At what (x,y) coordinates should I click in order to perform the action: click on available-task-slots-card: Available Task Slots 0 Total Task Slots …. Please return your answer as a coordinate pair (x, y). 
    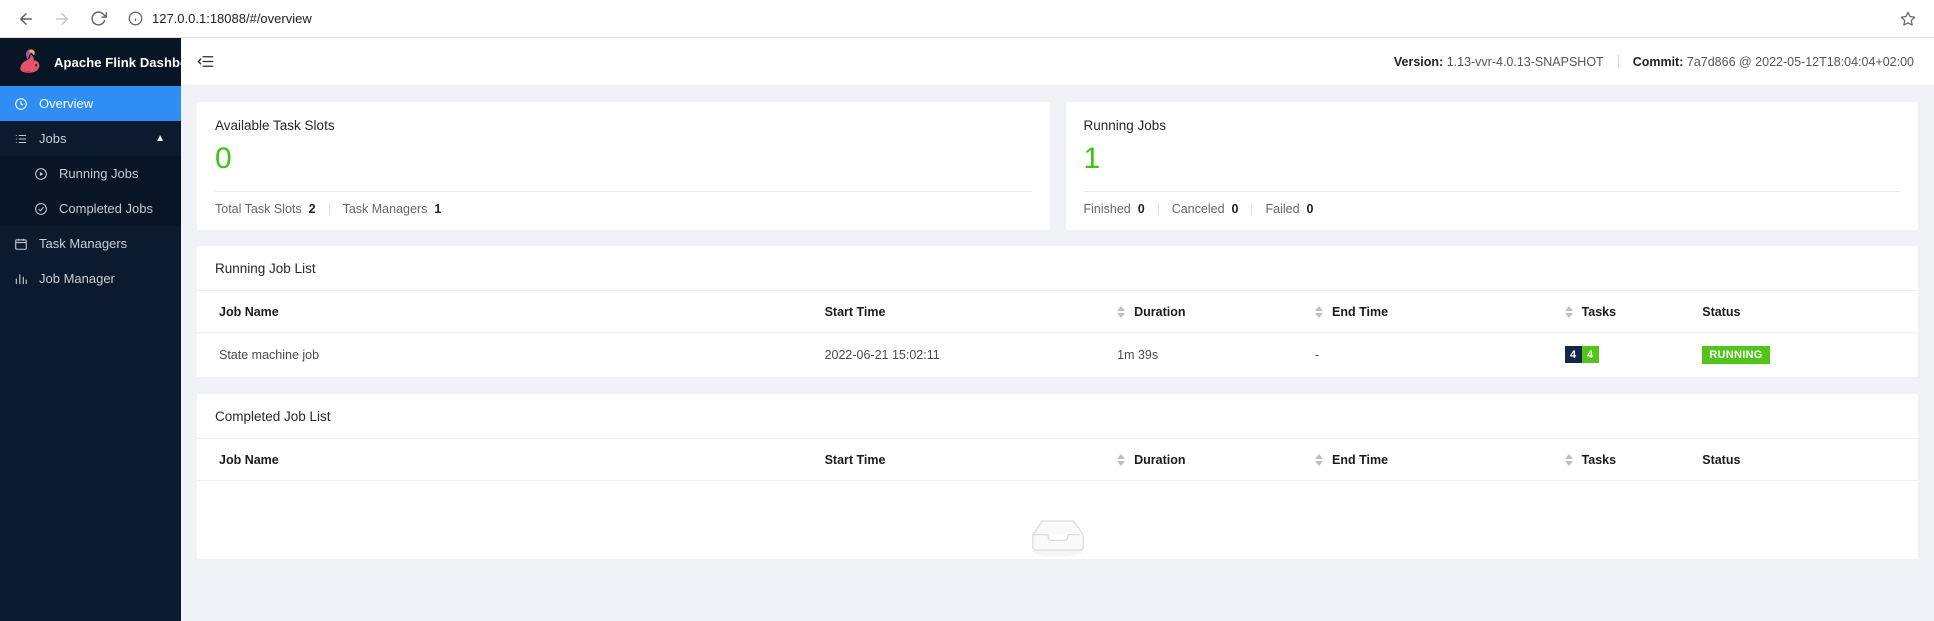
    Looking at the image, I should click on (623, 166).